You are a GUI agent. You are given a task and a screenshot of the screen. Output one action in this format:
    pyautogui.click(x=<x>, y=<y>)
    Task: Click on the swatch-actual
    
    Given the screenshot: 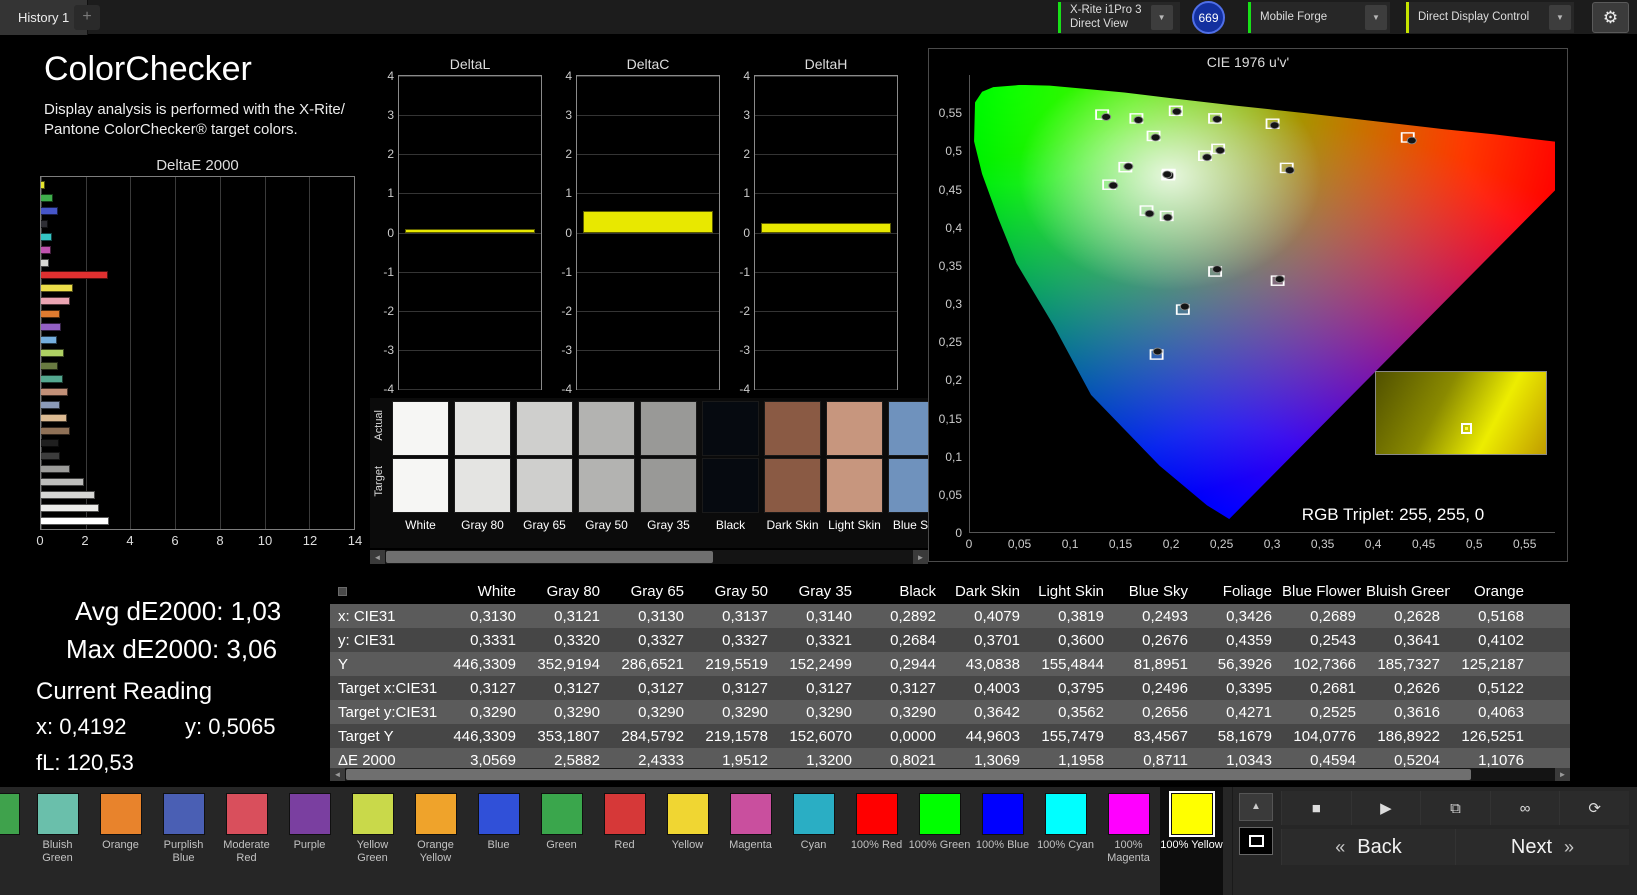 What is the action you would take?
    pyautogui.click(x=854, y=428)
    